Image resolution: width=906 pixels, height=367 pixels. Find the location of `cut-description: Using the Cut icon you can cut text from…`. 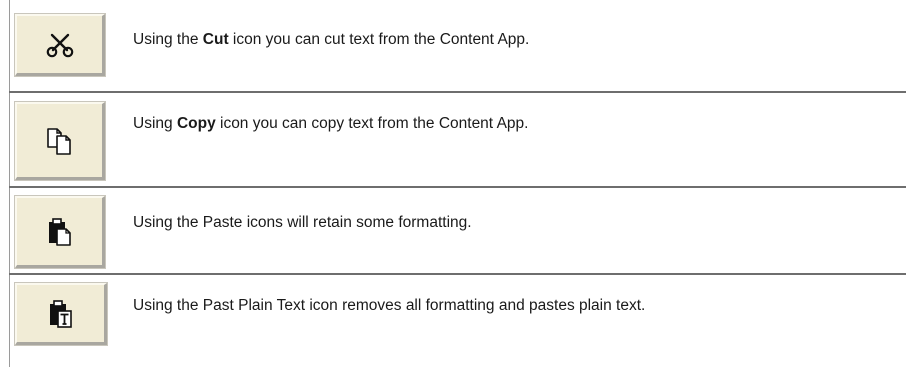

cut-description: Using the Cut icon you can cut text from… is located at coordinates (331, 39).